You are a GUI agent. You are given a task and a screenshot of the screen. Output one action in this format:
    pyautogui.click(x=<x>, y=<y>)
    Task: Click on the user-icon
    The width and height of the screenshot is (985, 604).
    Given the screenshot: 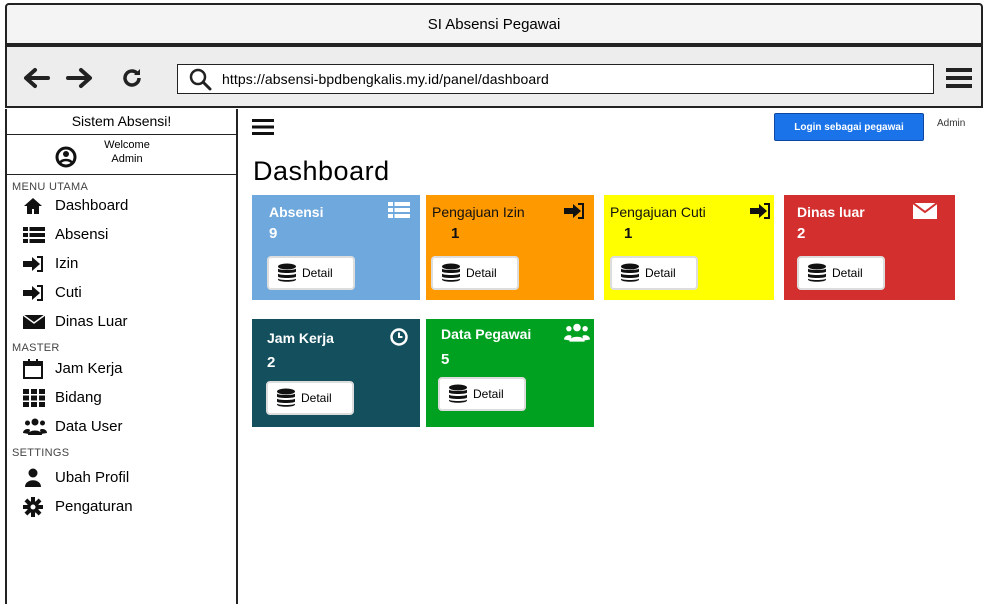 What is the action you would take?
    pyautogui.click(x=36, y=478)
    